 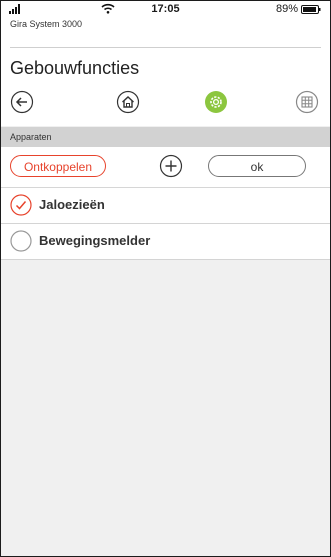 What do you see at coordinates (75, 68) in the screenshot?
I see `page-title: Gebouwfuncties` at bounding box center [75, 68].